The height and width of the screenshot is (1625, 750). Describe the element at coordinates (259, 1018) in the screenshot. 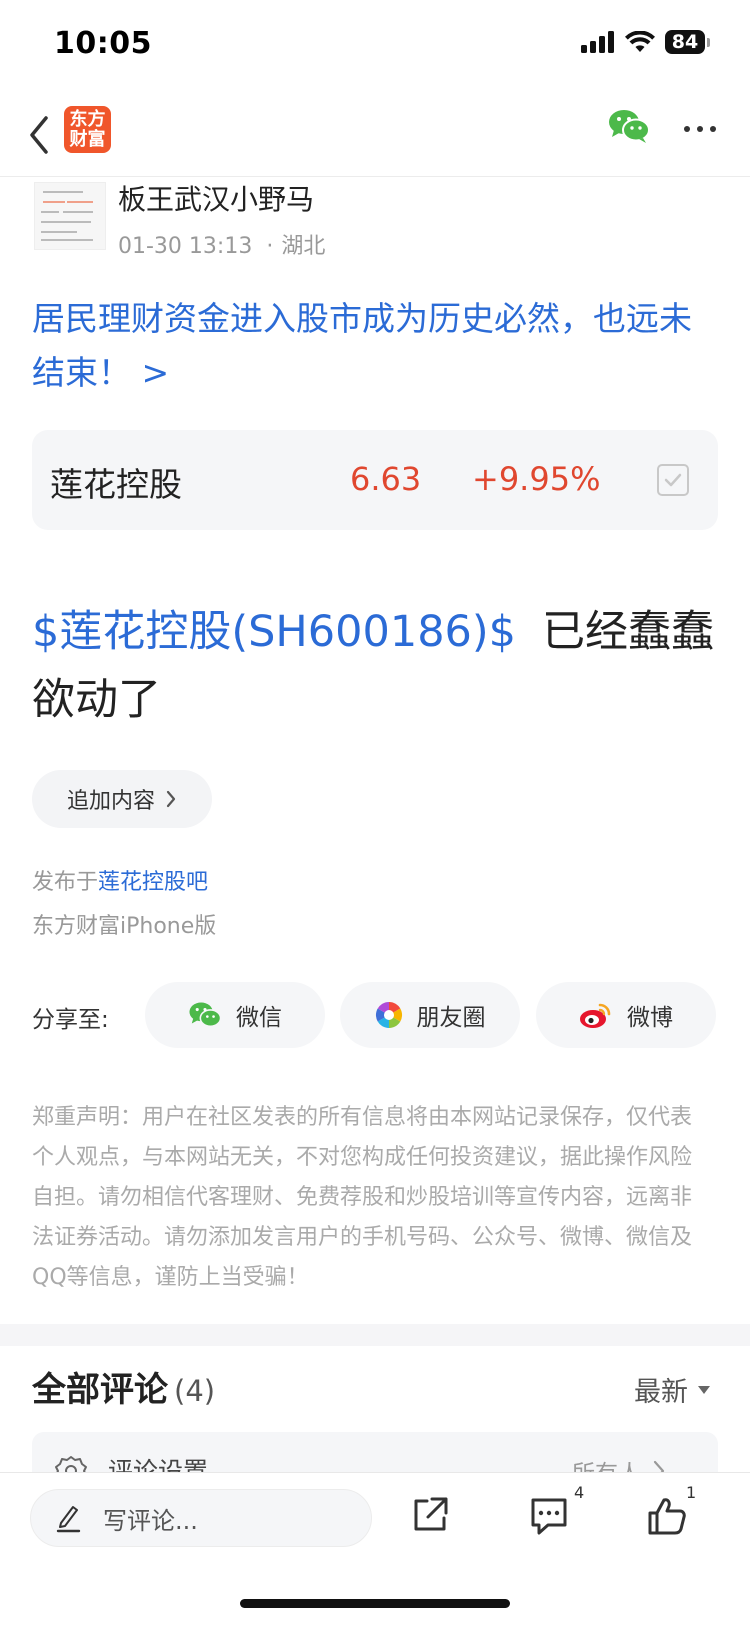

I see `share-wechat-label: 微信` at that location.